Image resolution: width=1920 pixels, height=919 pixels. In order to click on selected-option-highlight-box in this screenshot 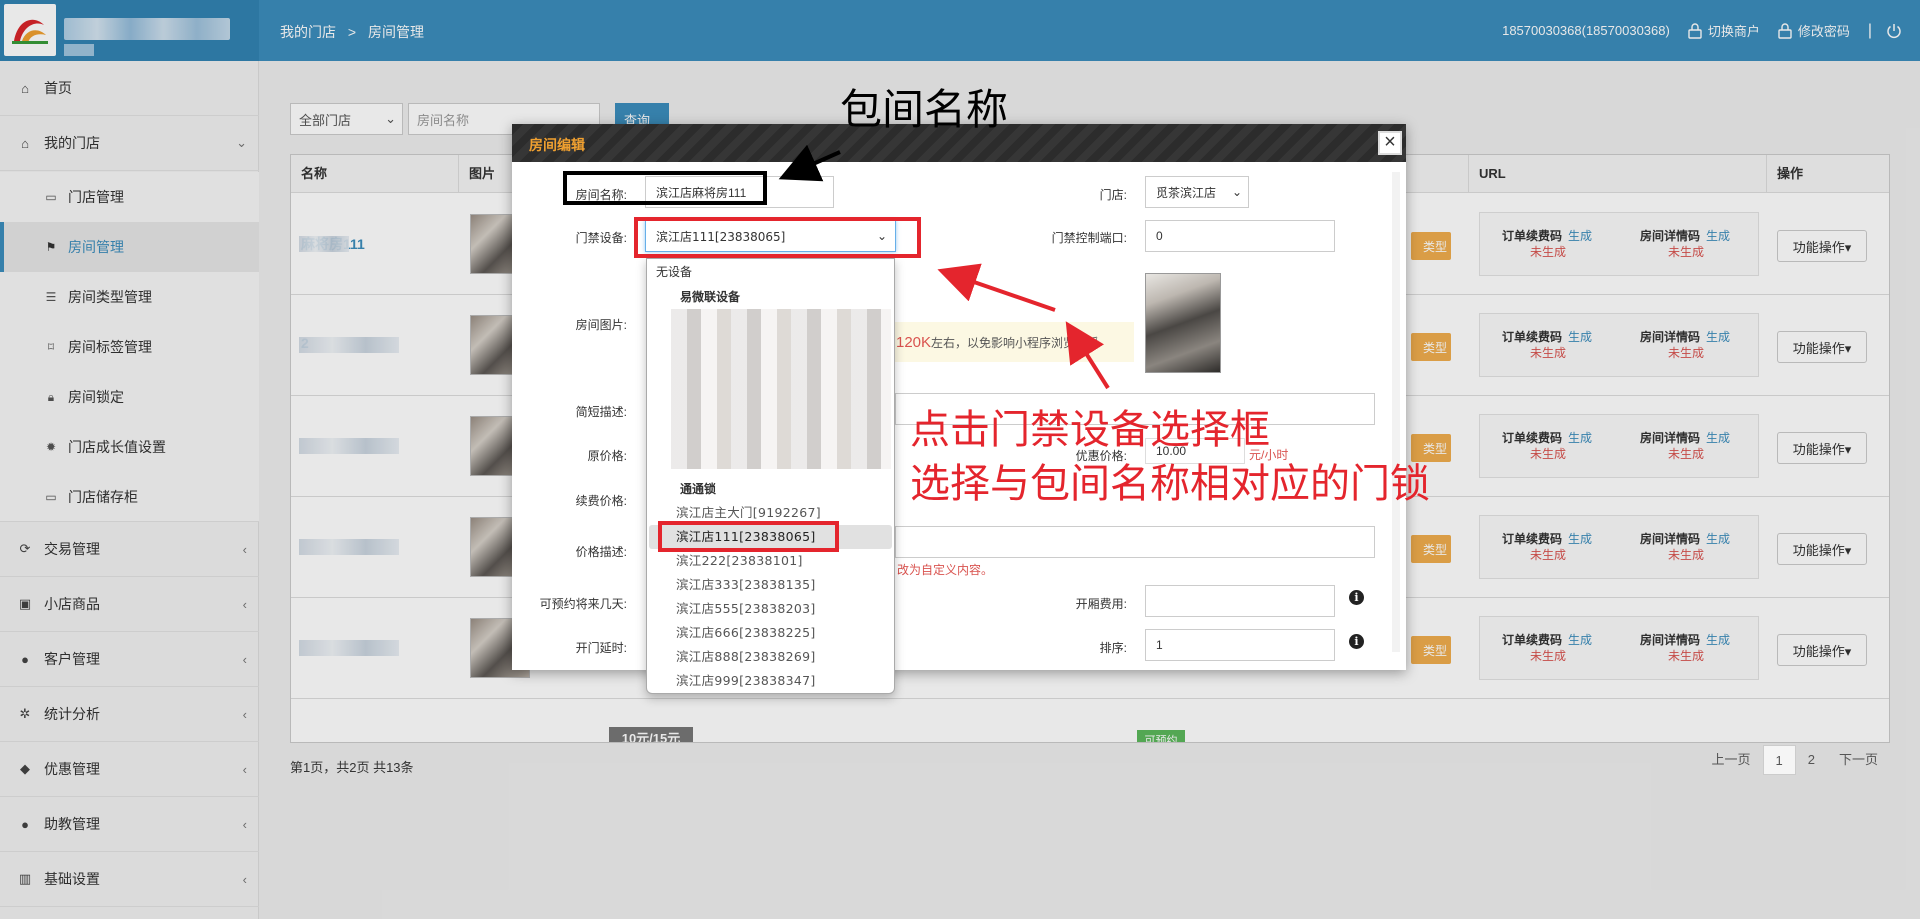, I will do `click(748, 536)`.